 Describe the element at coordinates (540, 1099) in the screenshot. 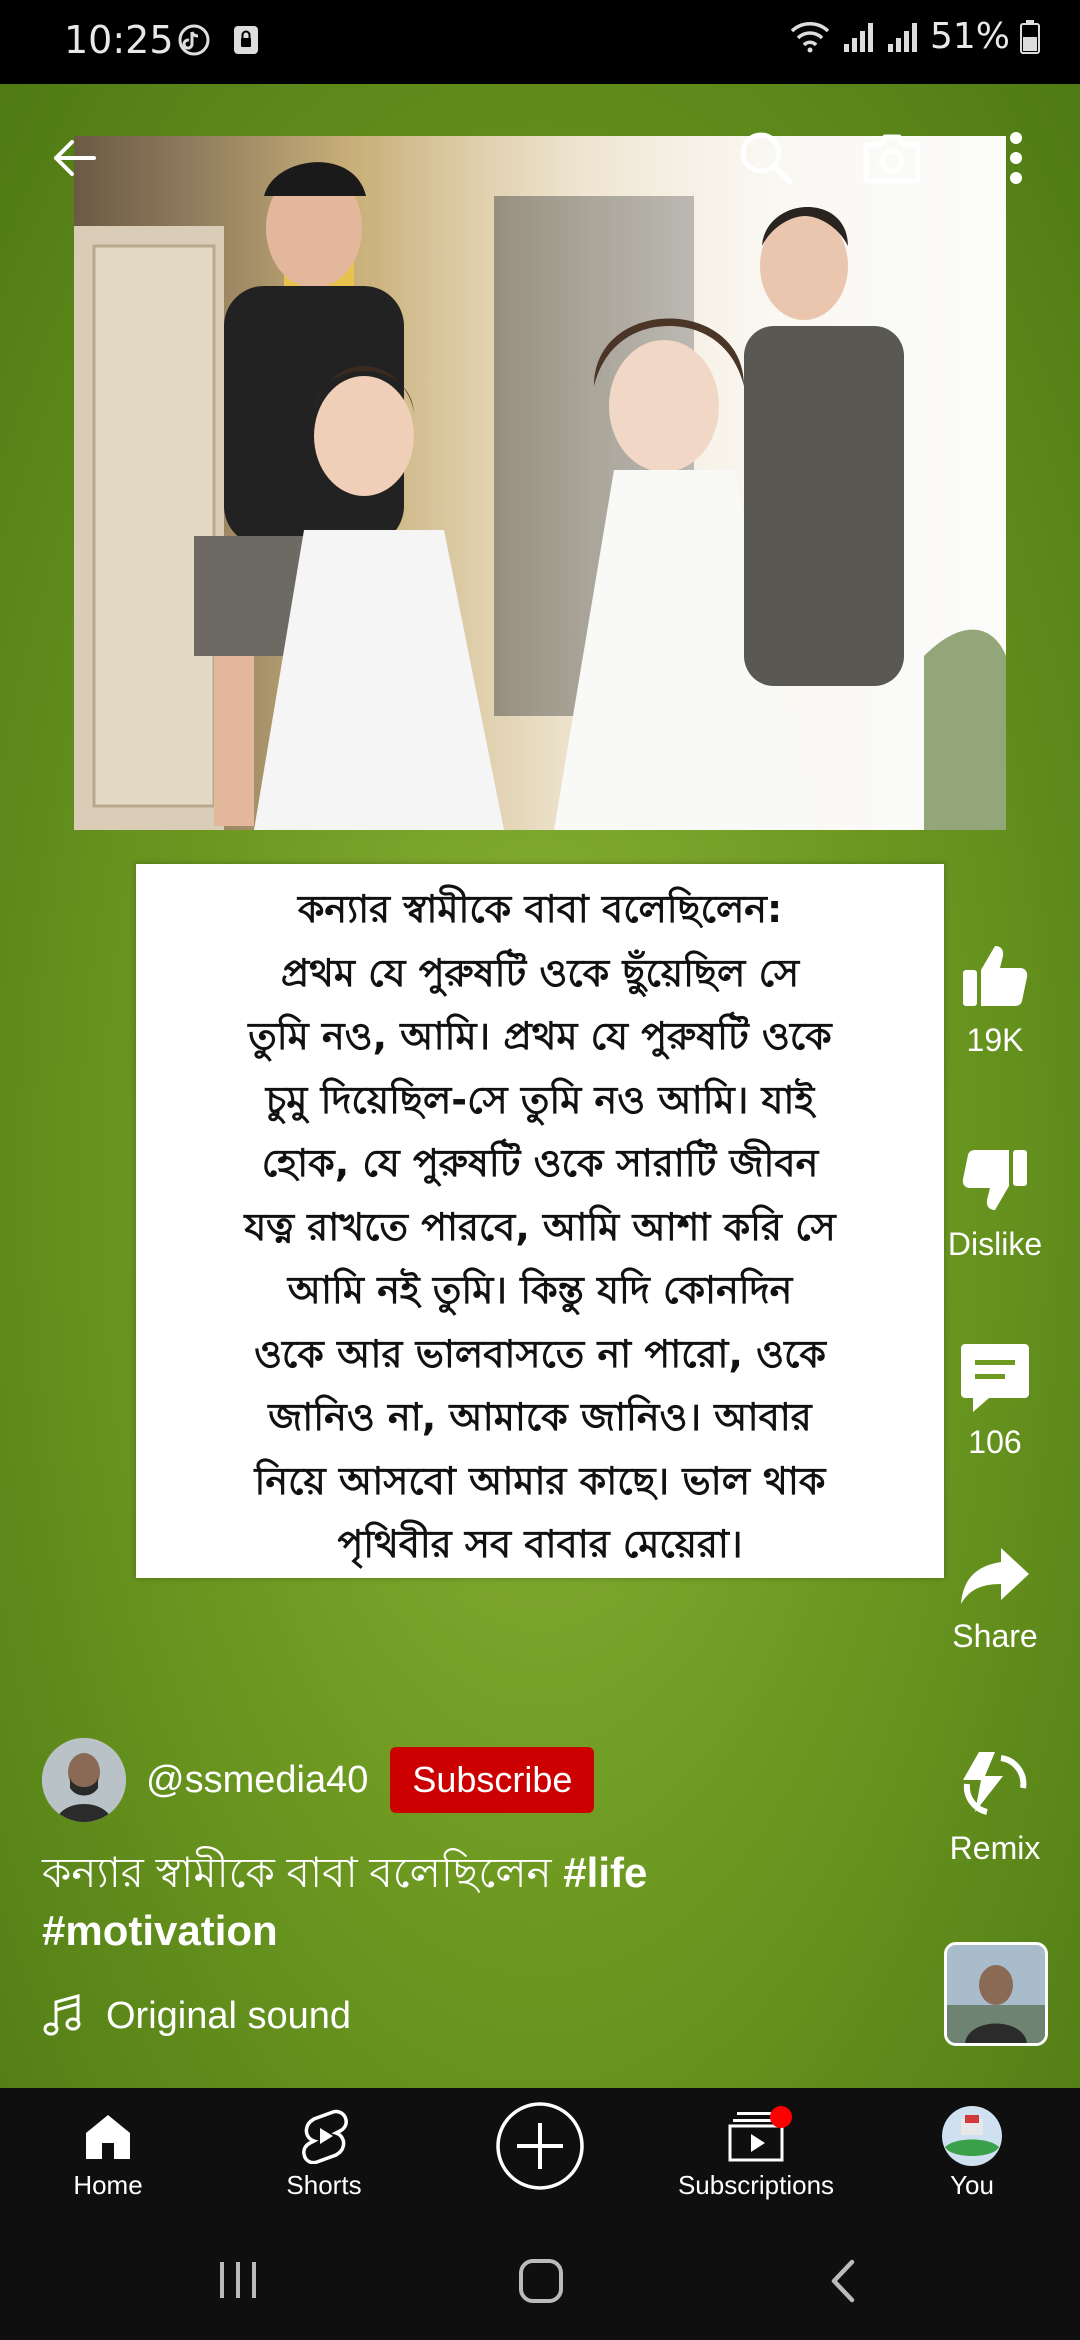

I see `quote-line: চুমু দিয়েছিল-সে তুমি নও আমি। যাই` at that location.